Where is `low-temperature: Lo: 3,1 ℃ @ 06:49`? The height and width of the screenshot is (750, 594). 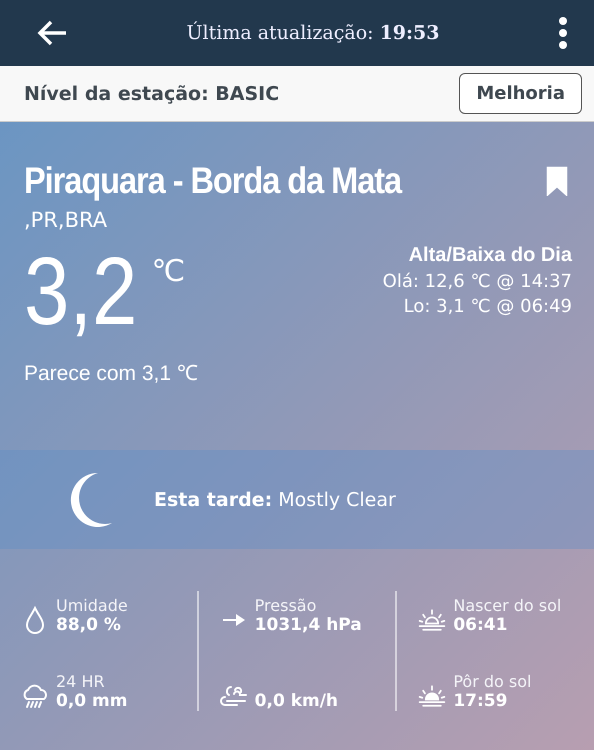
low-temperature: Lo: 3,1 ℃ @ 06:49 is located at coordinates (487, 306).